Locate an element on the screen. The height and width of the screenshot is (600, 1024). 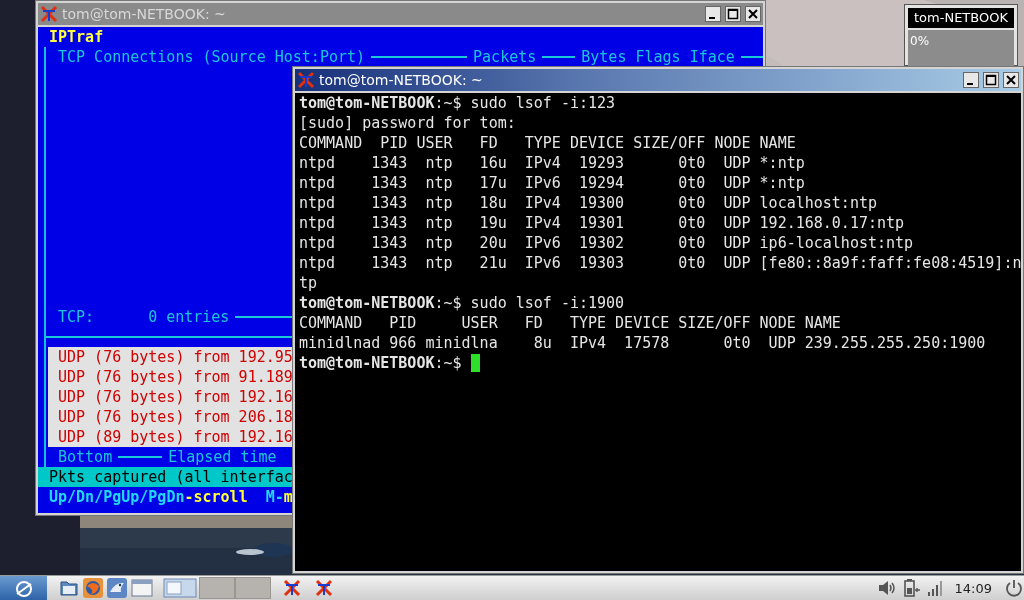
shell-prompt-line: tom@tom-NETBOOK:~$ sudo lsof -i:123 is located at coordinates (457, 103).